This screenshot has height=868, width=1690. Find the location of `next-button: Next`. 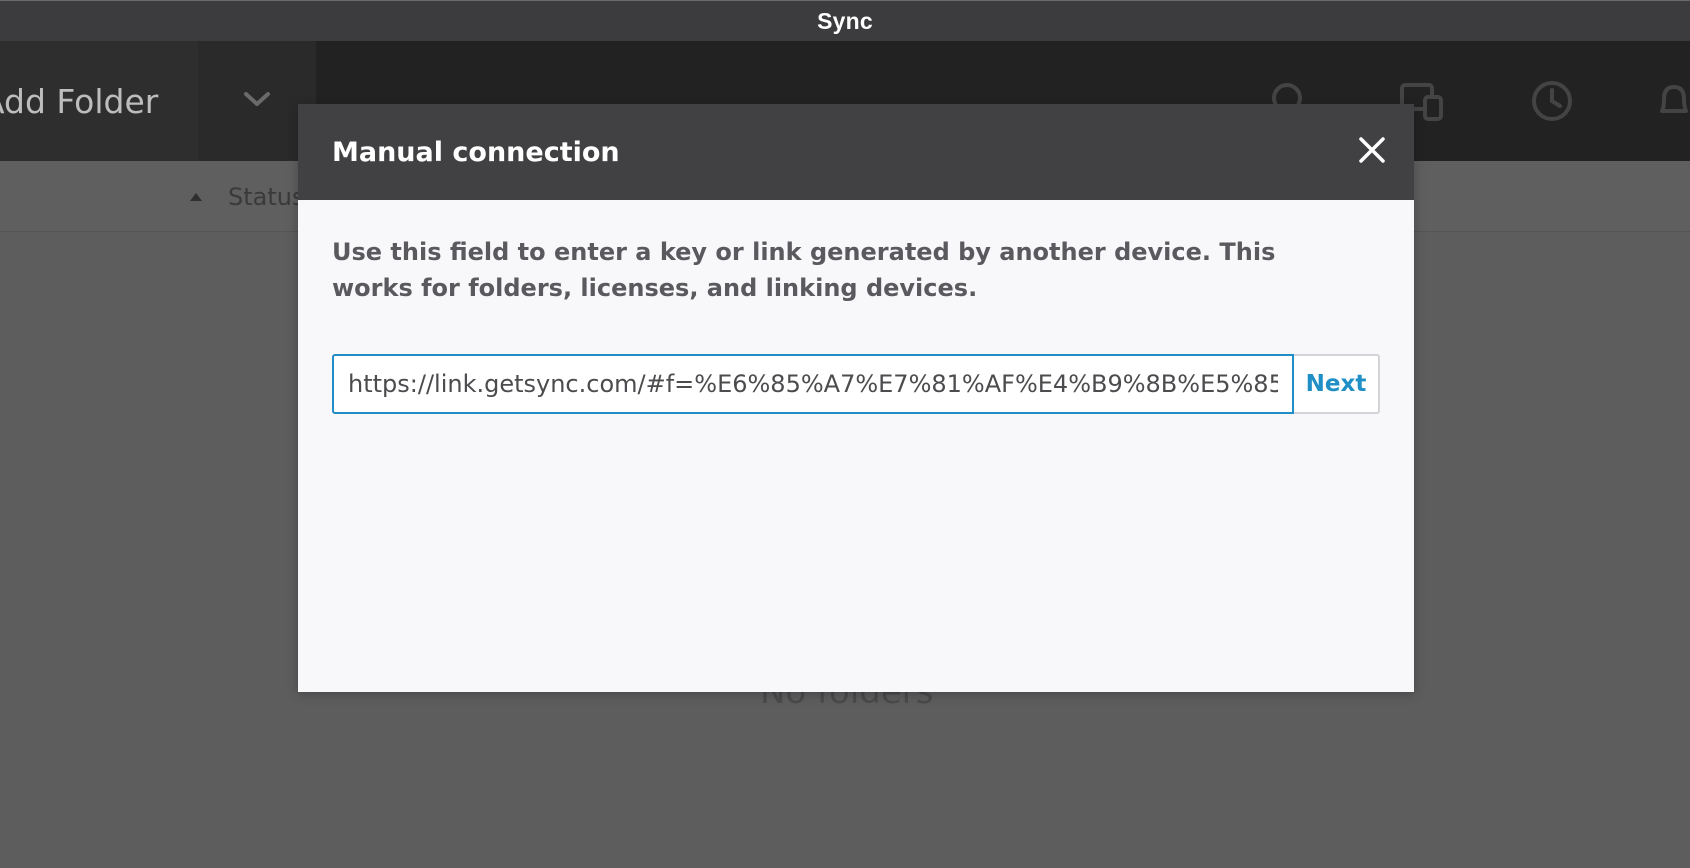

next-button: Next is located at coordinates (1337, 384).